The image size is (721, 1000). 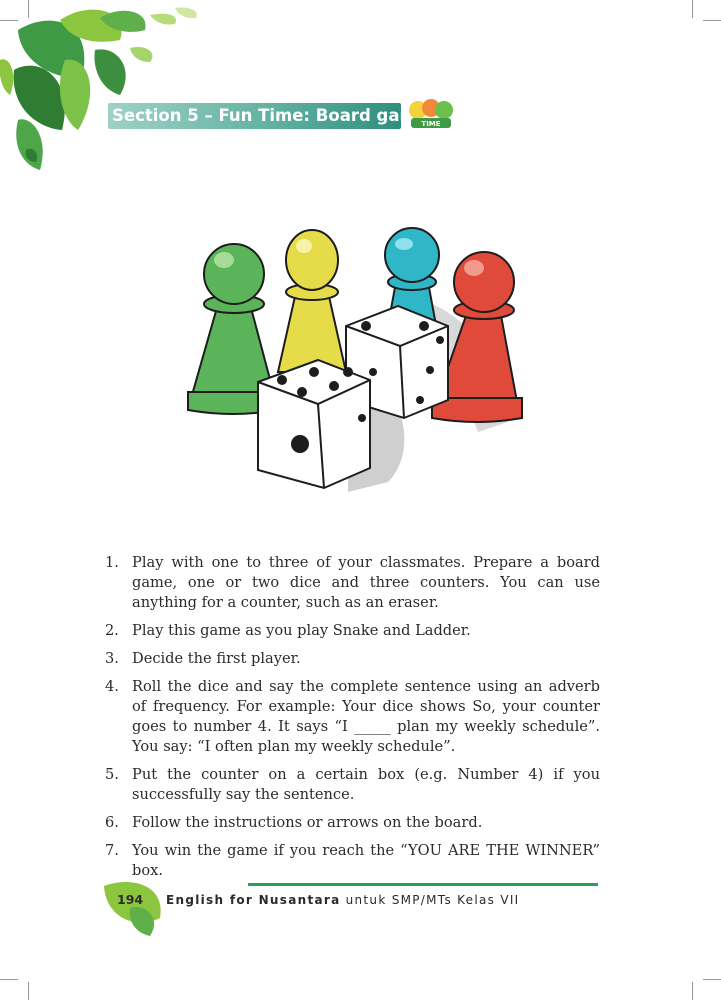 I want to click on section-label: Section 5 – Fun Time:, so click(x=214, y=115).